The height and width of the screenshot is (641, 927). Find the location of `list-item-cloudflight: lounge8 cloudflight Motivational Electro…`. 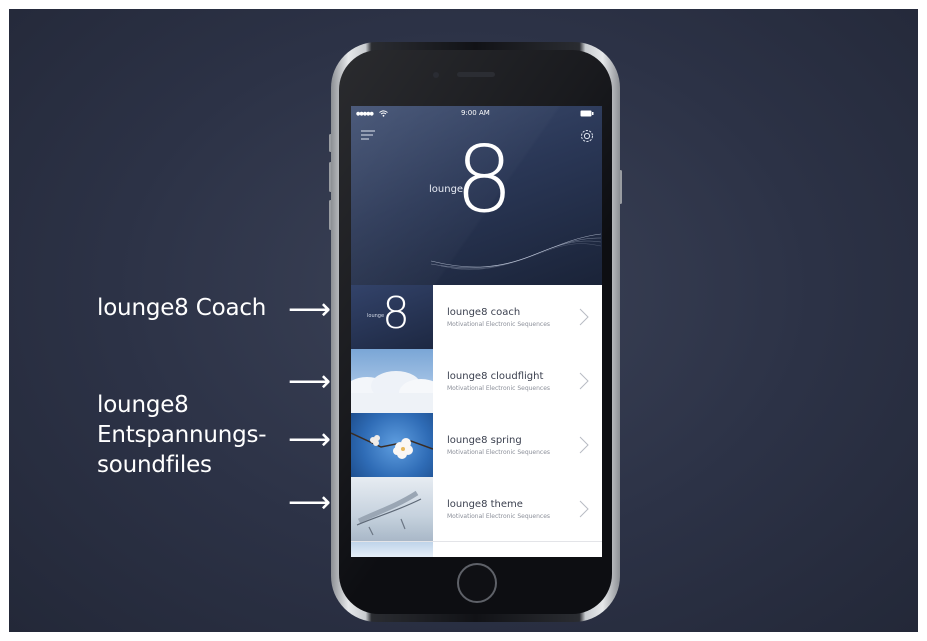

list-item-cloudflight: lounge8 cloudflight Motivational Electro… is located at coordinates (476, 381).